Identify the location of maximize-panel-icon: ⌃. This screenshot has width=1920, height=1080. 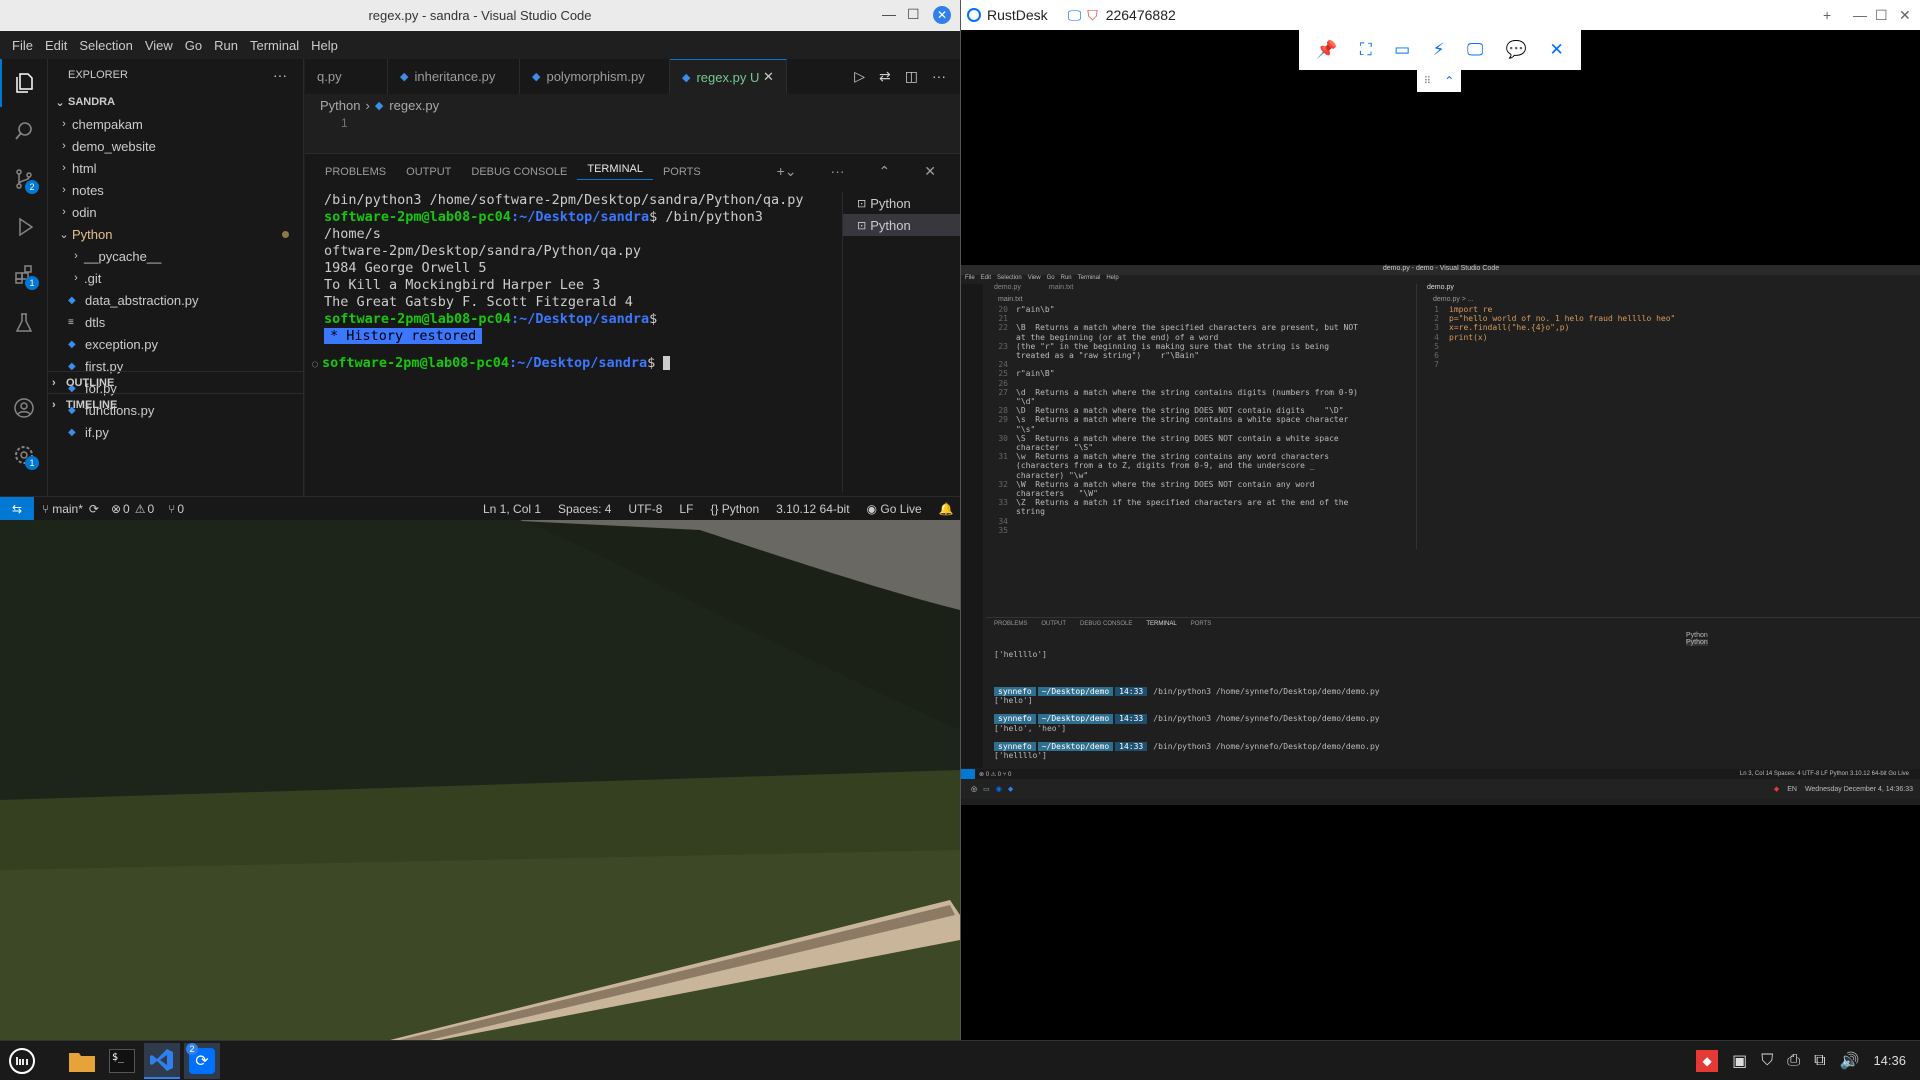
(885, 171).